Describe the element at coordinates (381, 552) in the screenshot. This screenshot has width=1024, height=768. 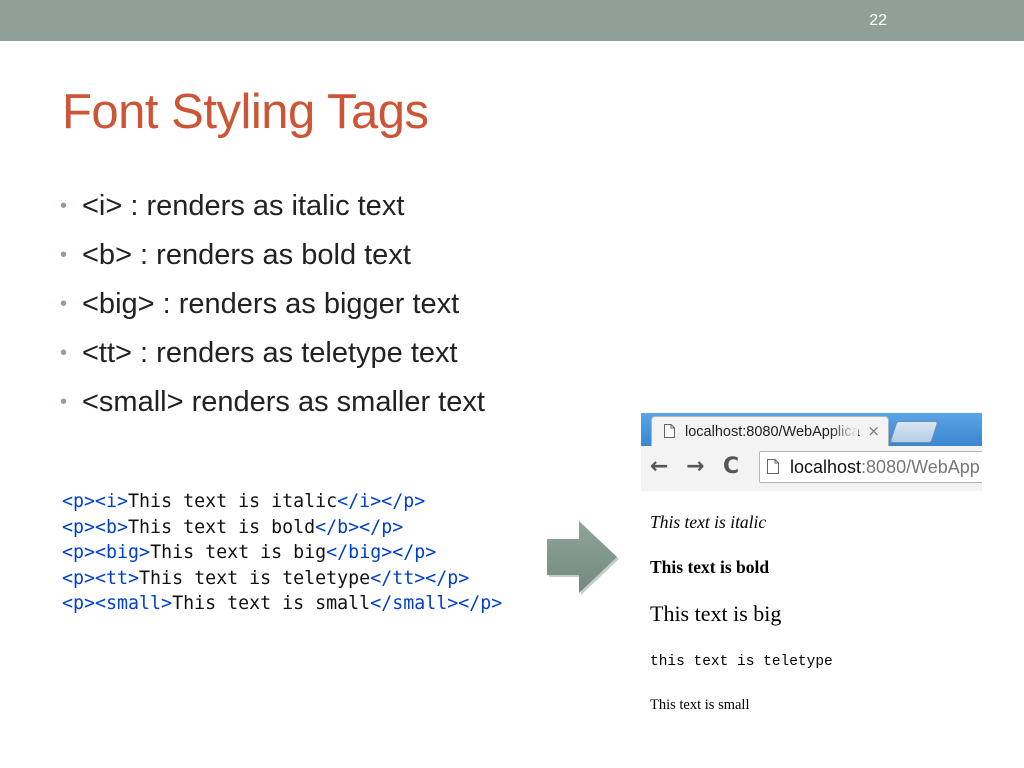
I see `code-close-tag: </big></p>` at that location.